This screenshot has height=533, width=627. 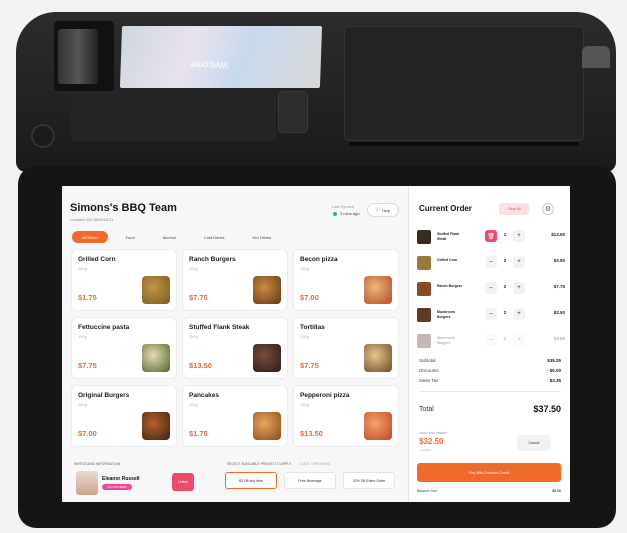 What do you see at coordinates (427, 360) in the screenshot?
I see `subtotal-label: Subtotal` at bounding box center [427, 360].